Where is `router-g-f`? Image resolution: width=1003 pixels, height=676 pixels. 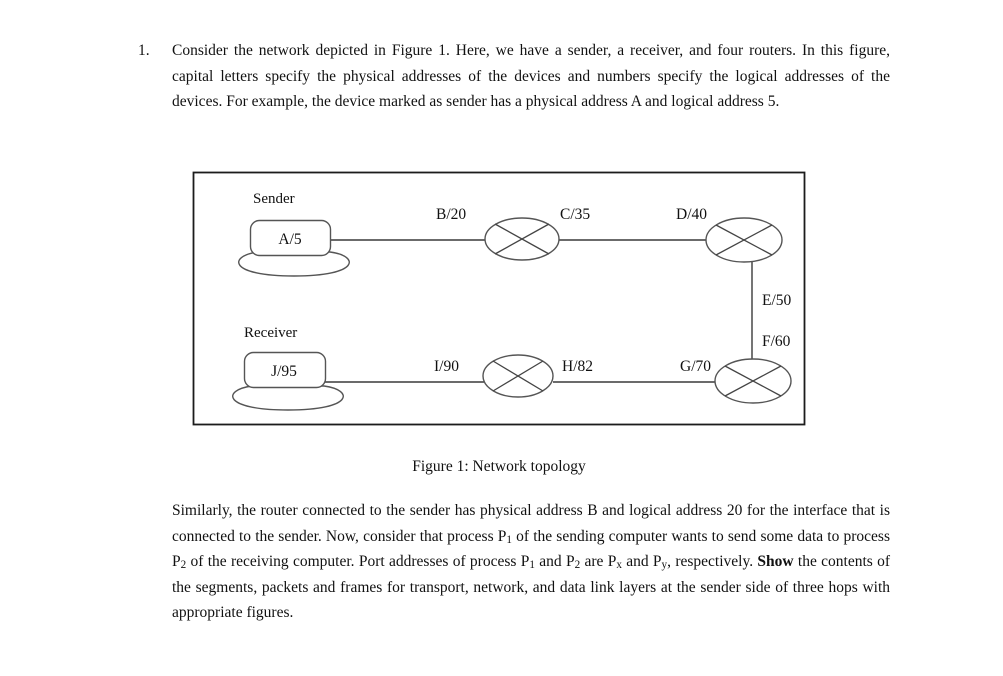
router-g-f is located at coordinates (753, 381).